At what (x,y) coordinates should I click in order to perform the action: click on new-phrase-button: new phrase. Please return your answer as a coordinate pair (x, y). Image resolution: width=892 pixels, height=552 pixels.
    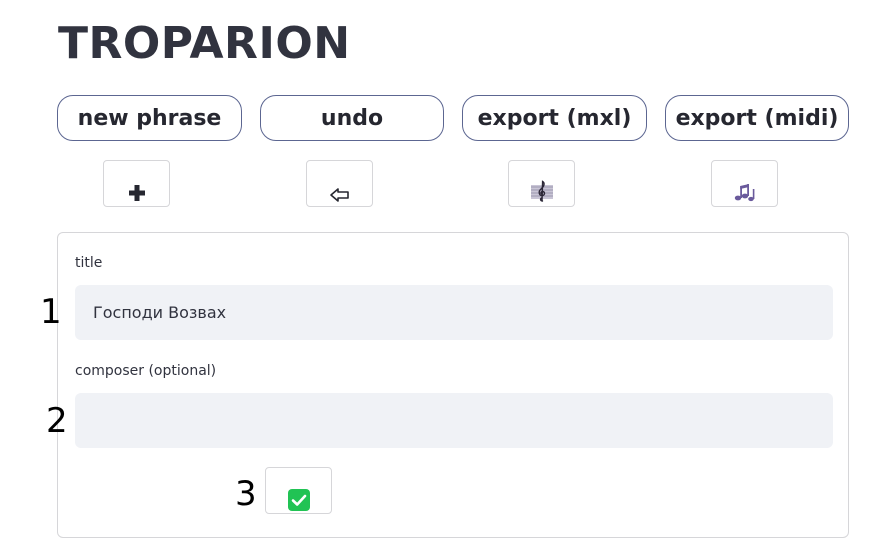
    Looking at the image, I should click on (149, 118).